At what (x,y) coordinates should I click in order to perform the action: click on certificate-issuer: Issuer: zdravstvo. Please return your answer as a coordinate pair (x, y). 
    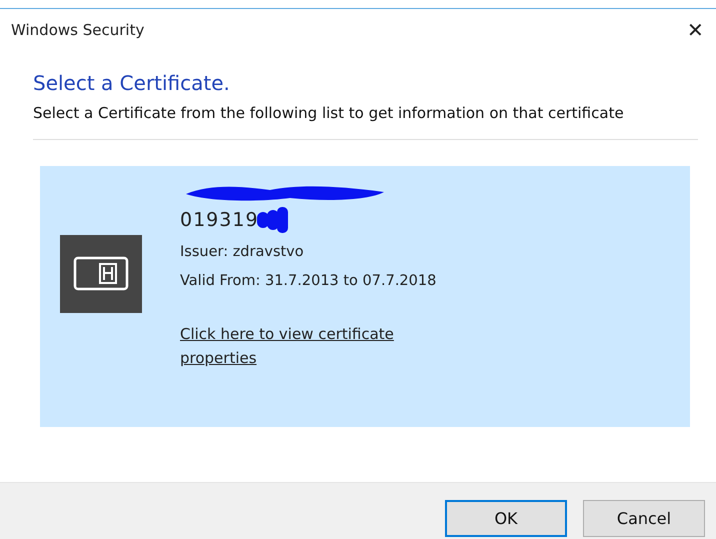
    Looking at the image, I should click on (242, 252).